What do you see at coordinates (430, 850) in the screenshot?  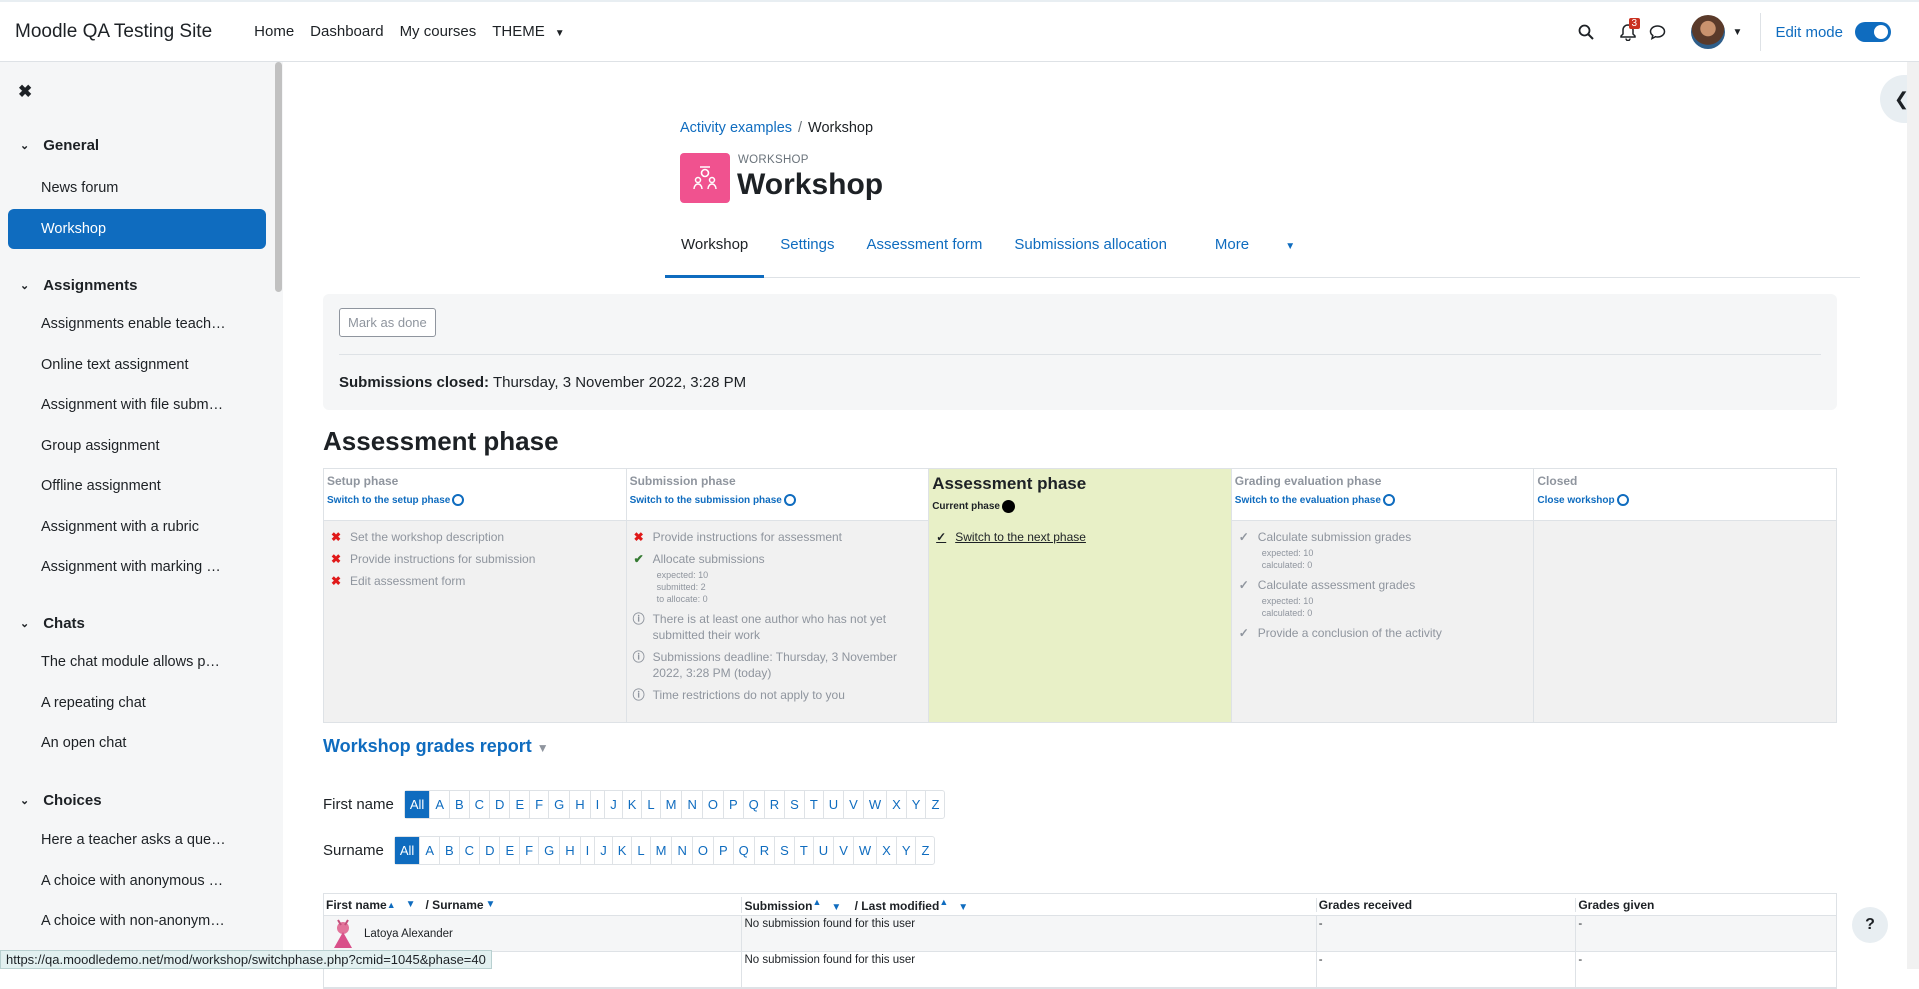 I see `surname-initial-a-button: A` at bounding box center [430, 850].